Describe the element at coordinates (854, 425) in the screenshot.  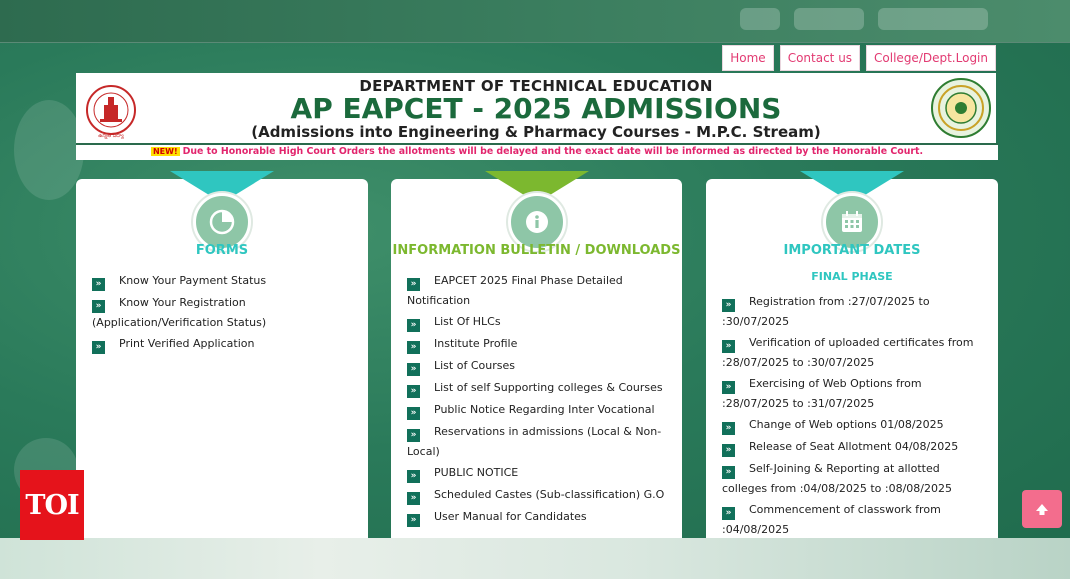
I see `date-item: » Change of Web options 01/08/2025` at that location.